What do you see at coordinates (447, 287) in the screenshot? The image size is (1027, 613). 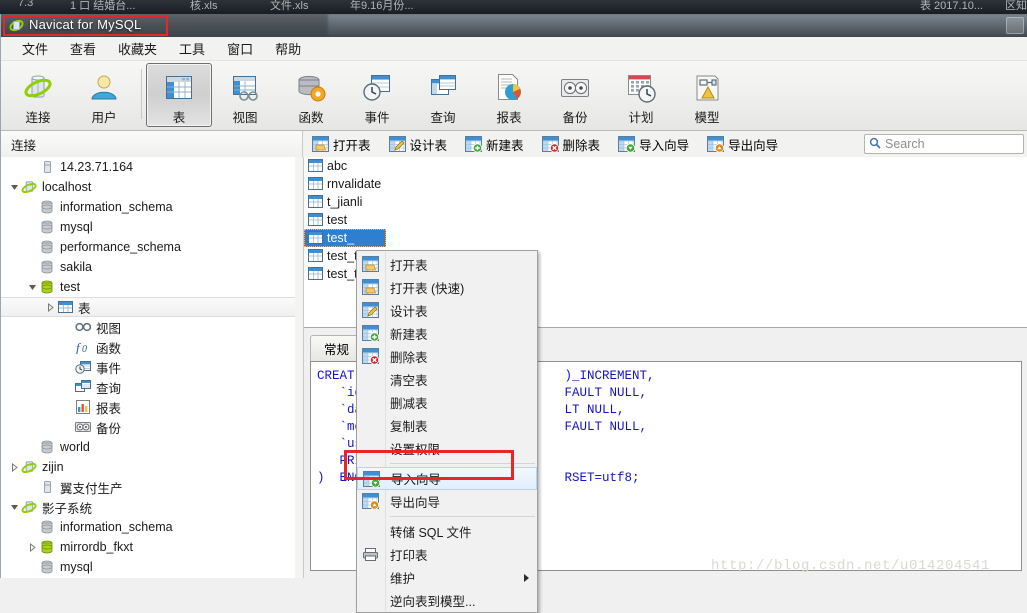 I see `ctx-open-table-fast: 打开表 (快速)` at bounding box center [447, 287].